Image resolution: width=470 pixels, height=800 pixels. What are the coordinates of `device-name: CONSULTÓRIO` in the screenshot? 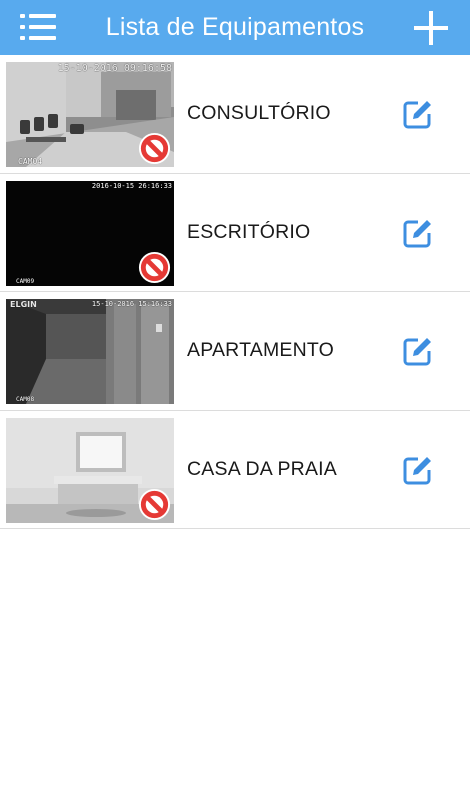 It's located at (259, 113).